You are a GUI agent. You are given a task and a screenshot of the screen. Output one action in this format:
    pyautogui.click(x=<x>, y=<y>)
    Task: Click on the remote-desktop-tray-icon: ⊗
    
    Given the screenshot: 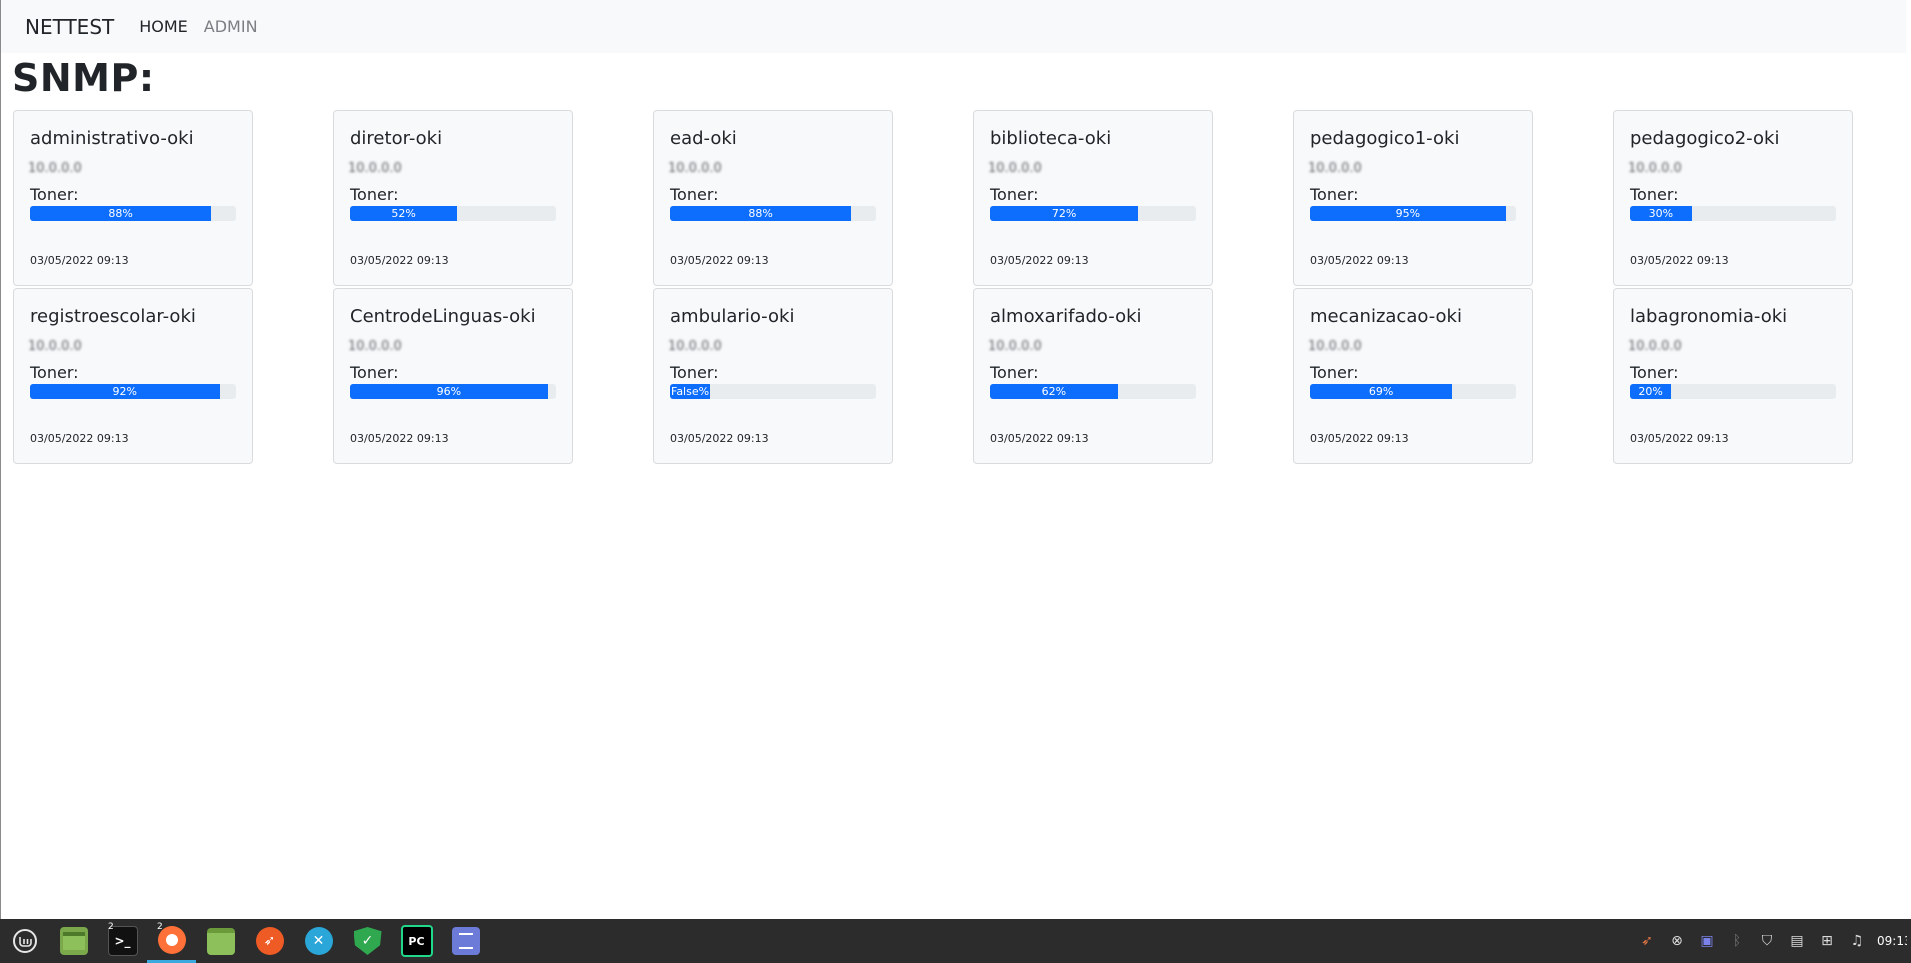 What is the action you would take?
    pyautogui.click(x=1677, y=941)
    